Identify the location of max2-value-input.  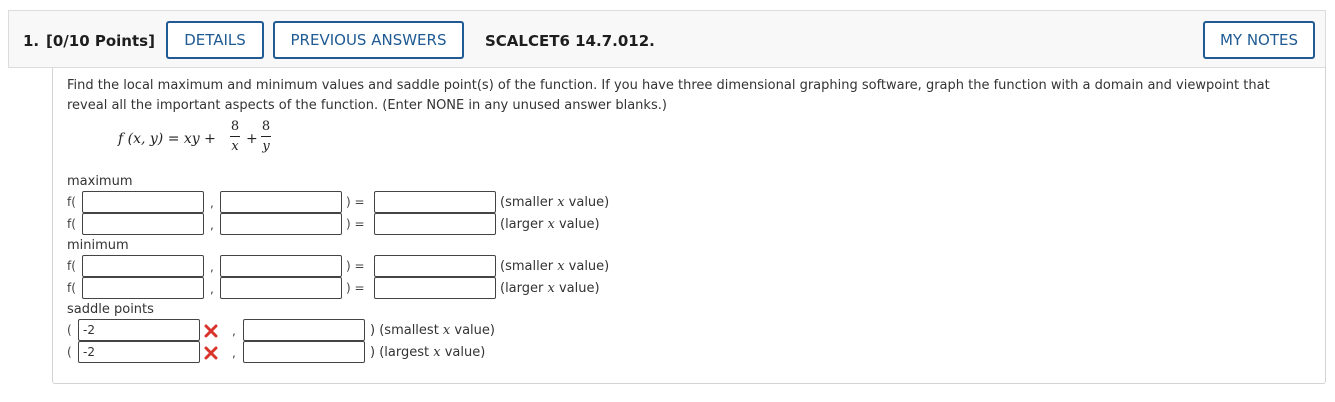
(435, 224).